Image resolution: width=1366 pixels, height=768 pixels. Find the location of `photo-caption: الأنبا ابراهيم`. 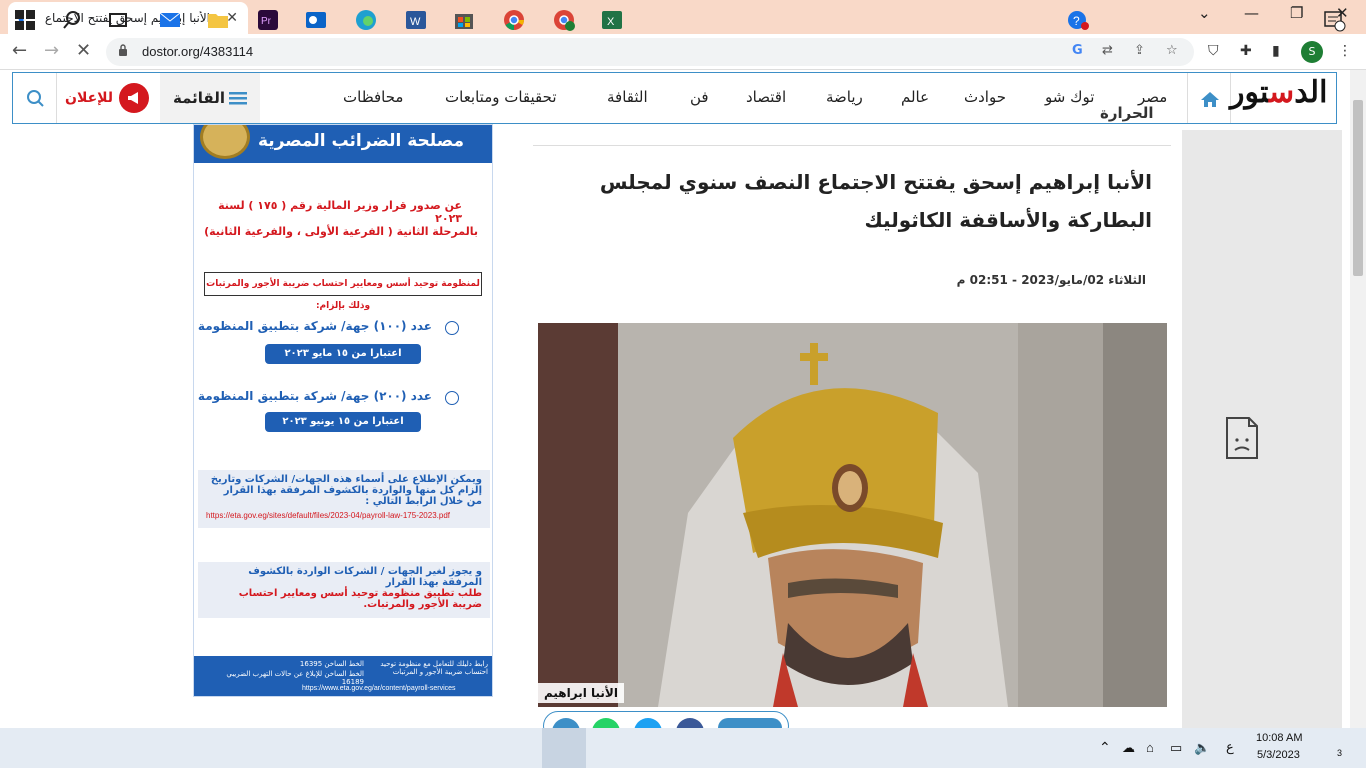

photo-caption: الأنبا ابراهيم is located at coordinates (581, 693).